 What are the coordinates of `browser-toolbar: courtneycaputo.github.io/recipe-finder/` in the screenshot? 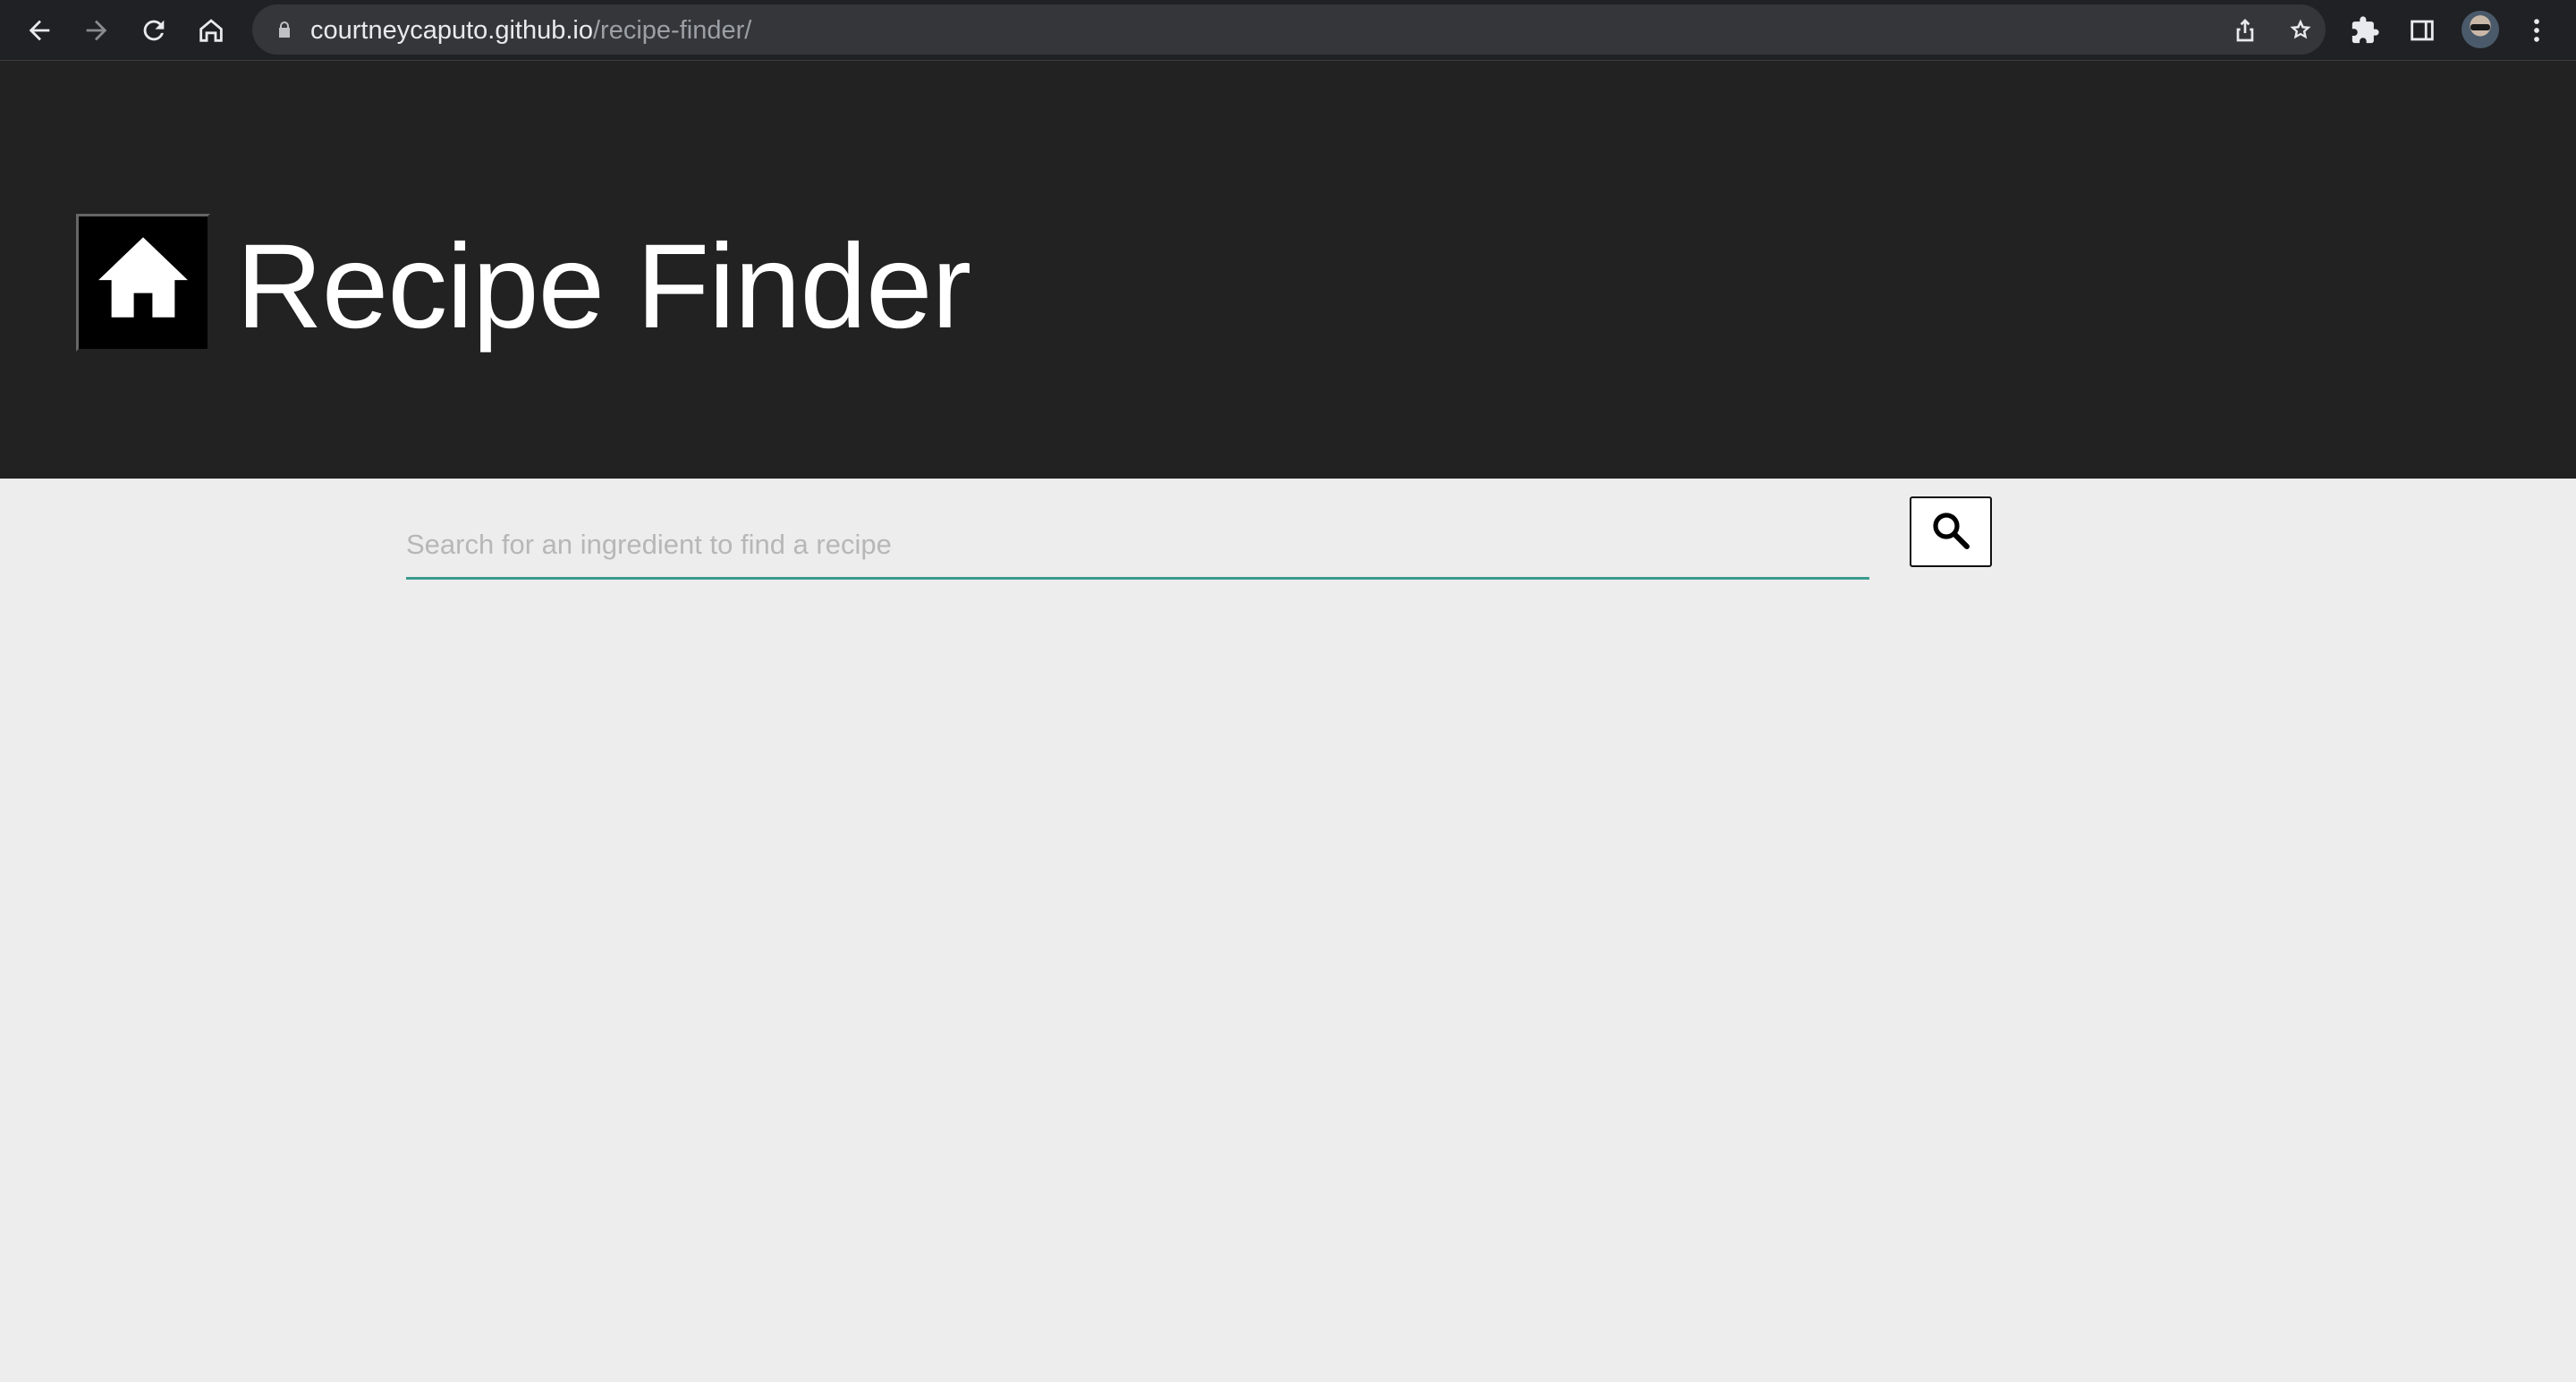 It's located at (1288, 31).